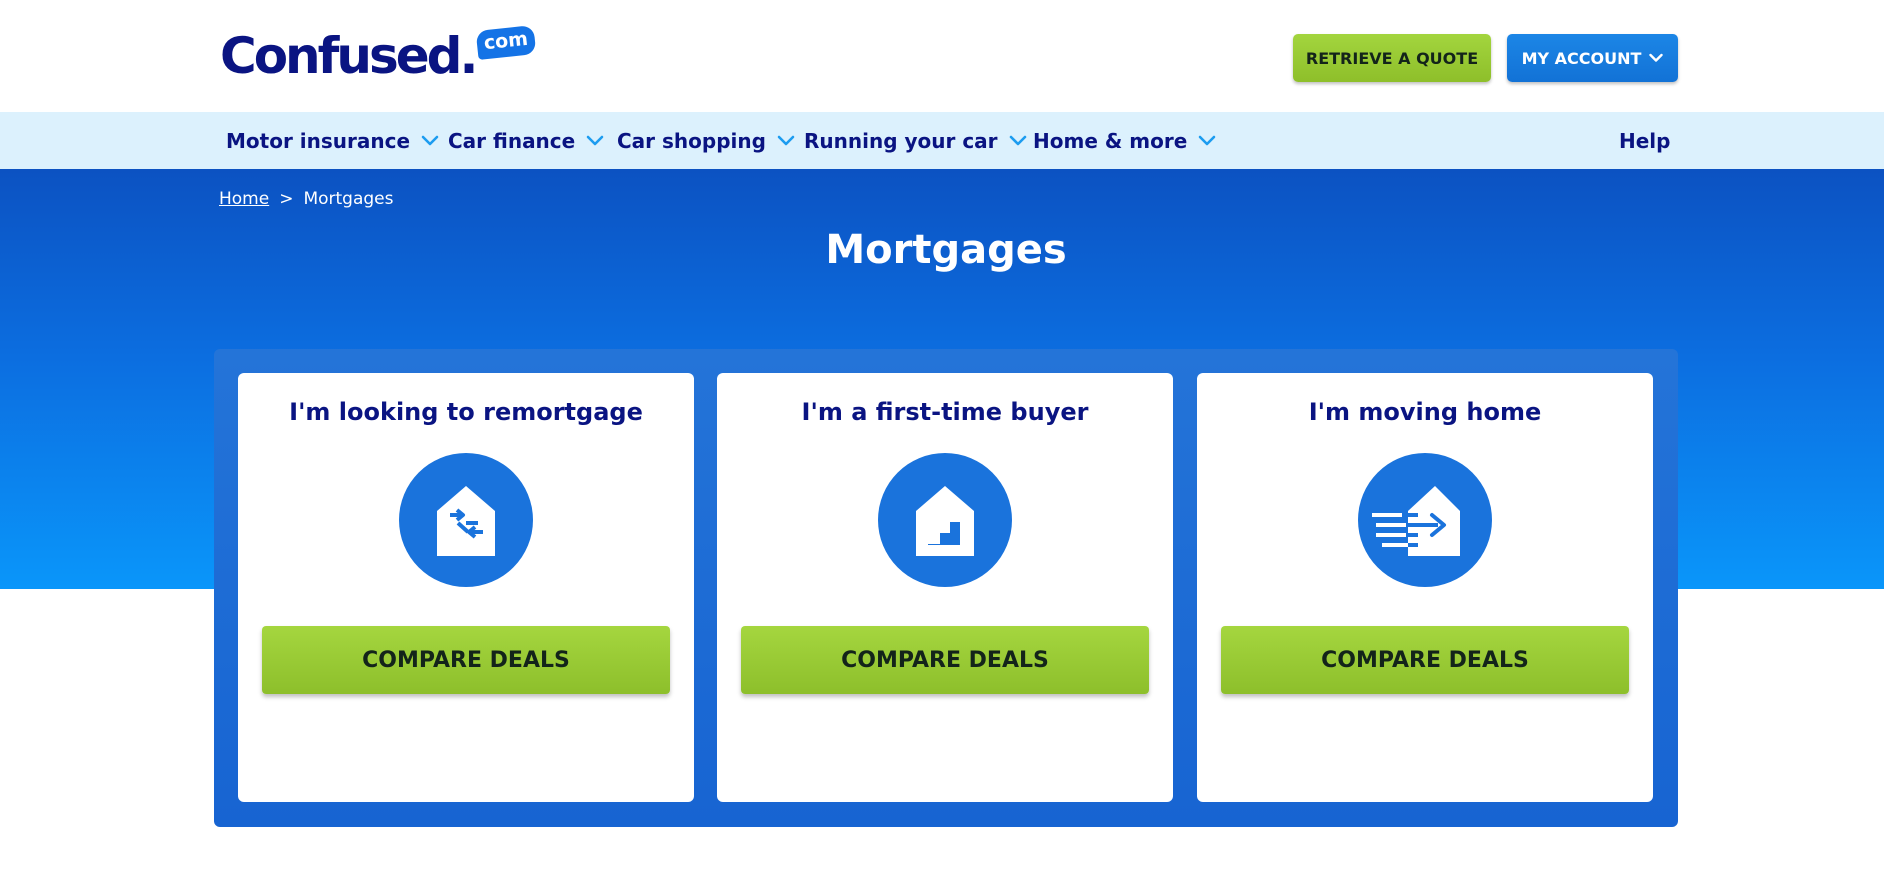 This screenshot has height=872, width=1884. I want to click on logo-badge: com, so click(506, 42).